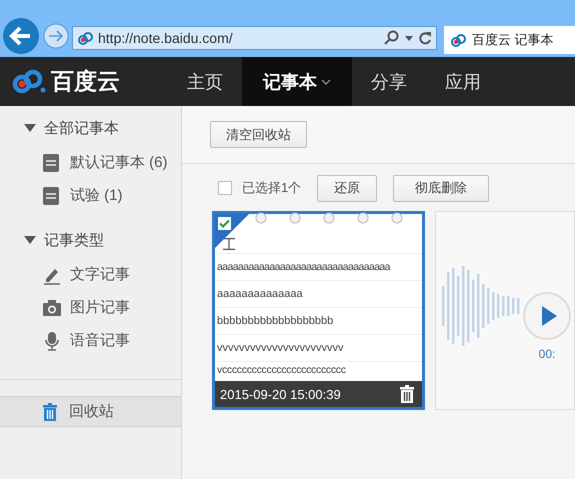 This screenshot has height=479, width=575. What do you see at coordinates (318, 320) in the screenshot?
I see `note-line: bbbbbbbbbbbbbbbbbbb` at bounding box center [318, 320].